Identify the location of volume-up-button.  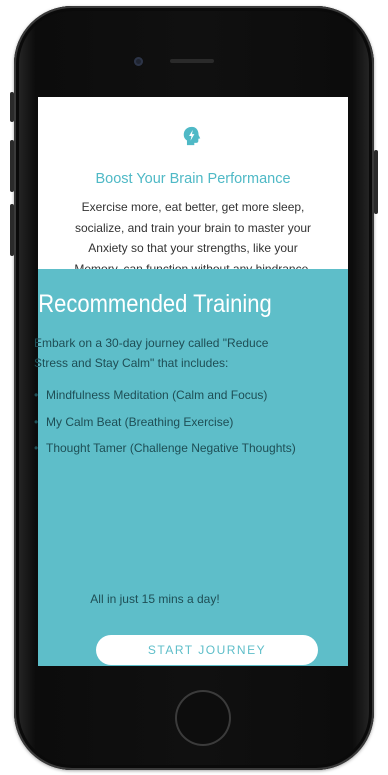
(12, 166).